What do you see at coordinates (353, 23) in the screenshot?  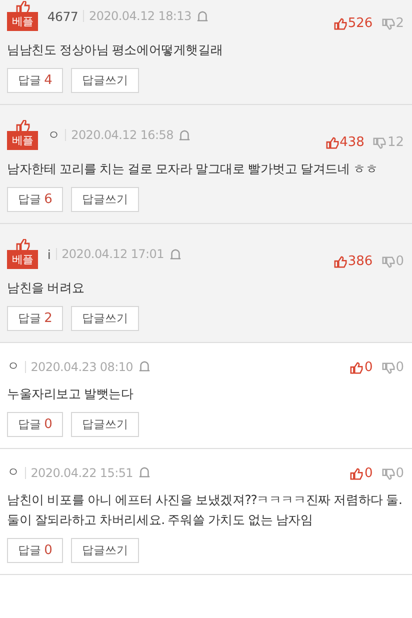 I see `like-button: 526` at bounding box center [353, 23].